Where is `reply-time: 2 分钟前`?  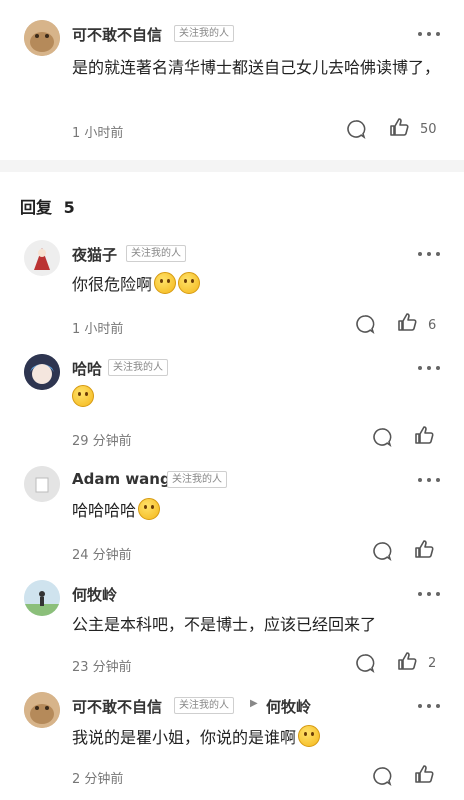
reply-time: 2 分钟前 is located at coordinates (98, 779).